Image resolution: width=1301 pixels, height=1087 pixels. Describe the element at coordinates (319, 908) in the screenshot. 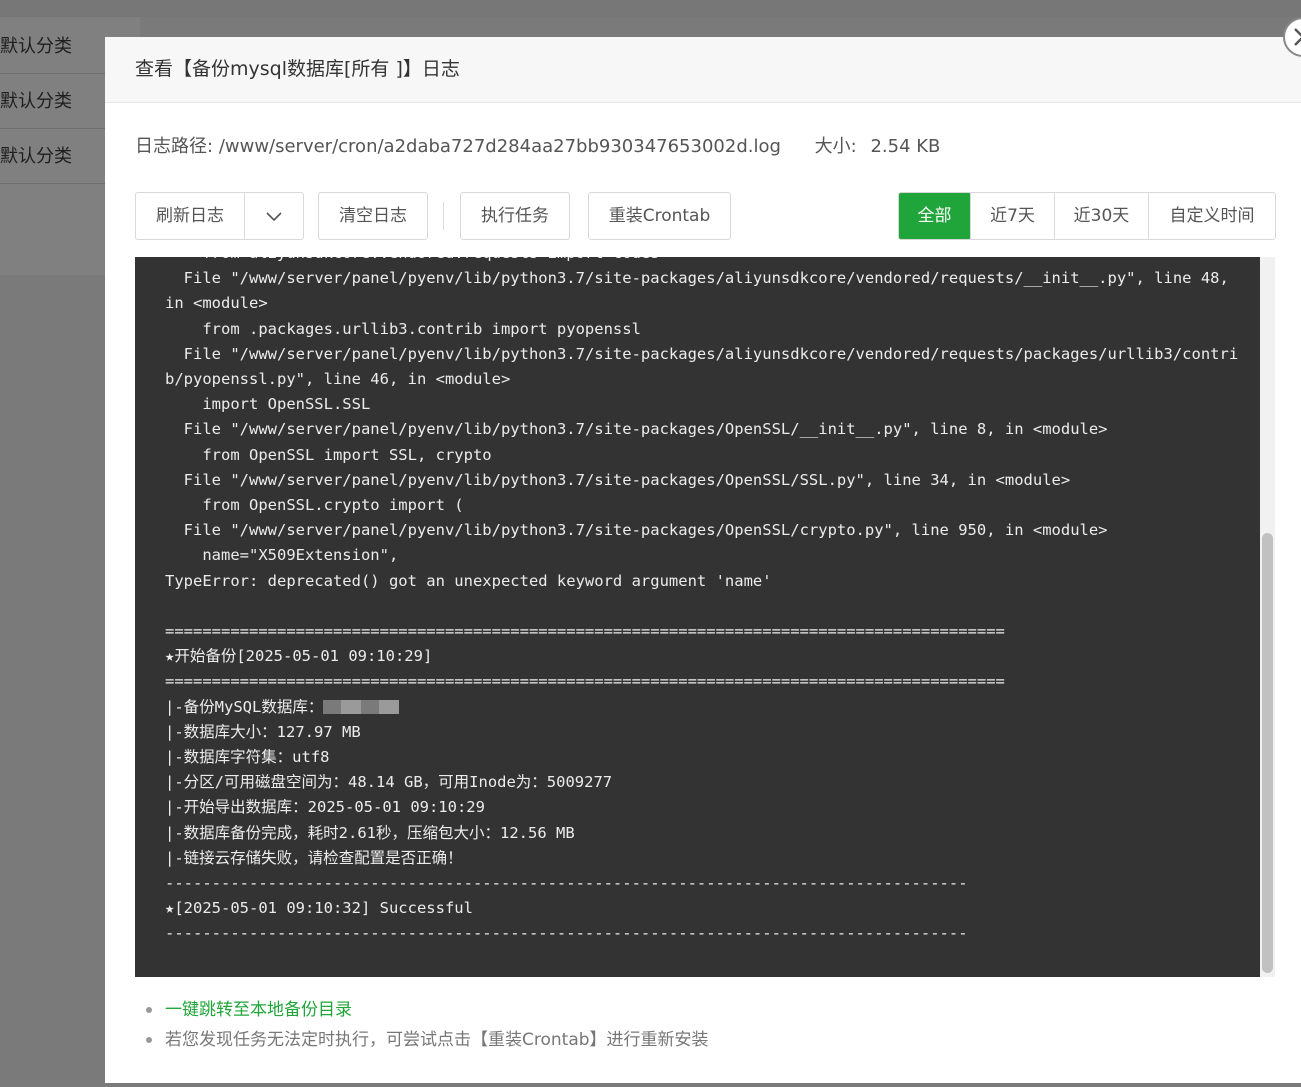

I see `log-line: ★[2025-05-01 09:10:32] Successful` at that location.